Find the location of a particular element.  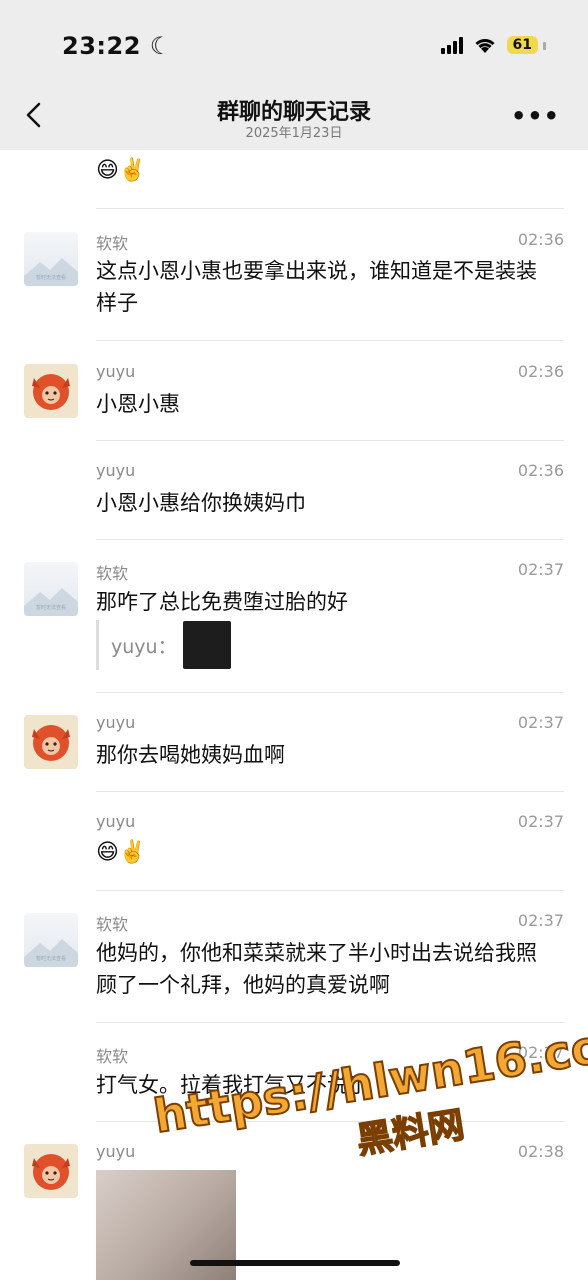

quoted-message: yuyu： is located at coordinates (163, 645).